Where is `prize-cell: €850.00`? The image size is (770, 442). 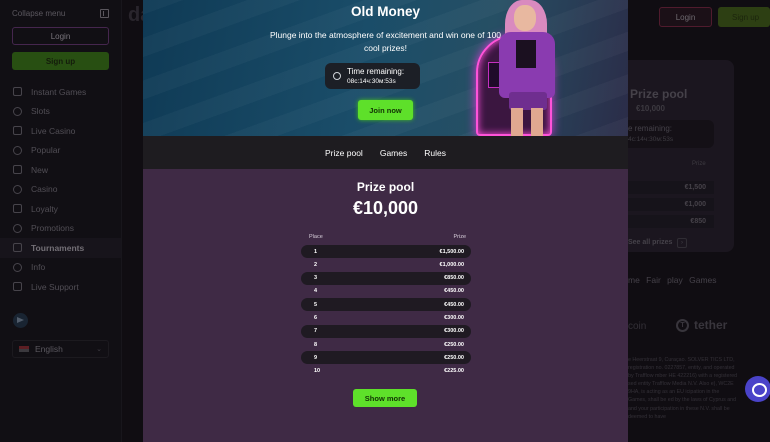
prize-cell: €850.00 is located at coordinates (454, 278).